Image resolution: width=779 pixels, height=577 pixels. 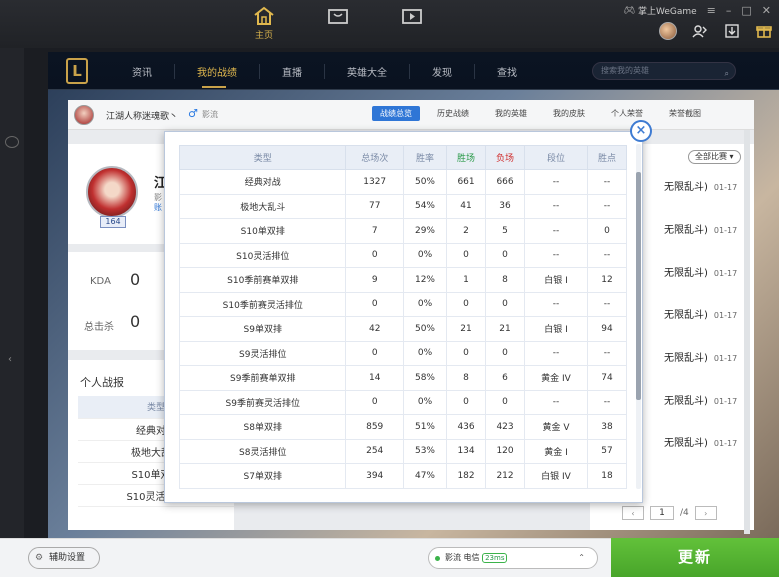 I want to click on stats-row: S9灵活排位 0 0% 0 0 -- --, so click(x=403, y=353).